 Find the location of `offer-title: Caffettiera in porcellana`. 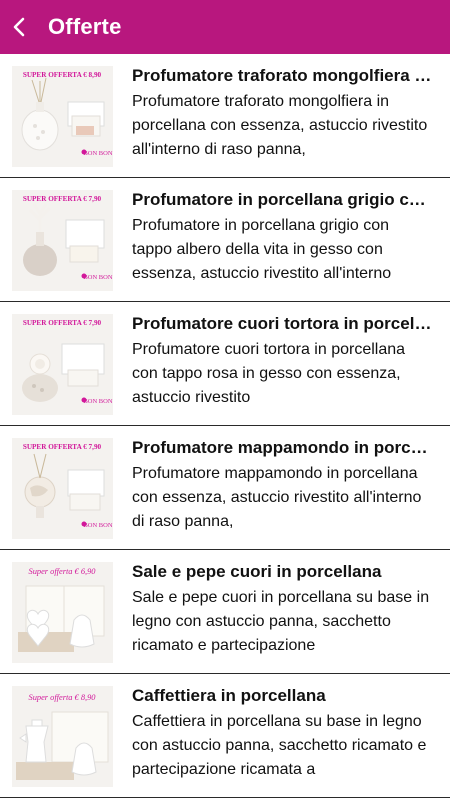

offer-title: Caffettiera in porcellana is located at coordinates (229, 695).